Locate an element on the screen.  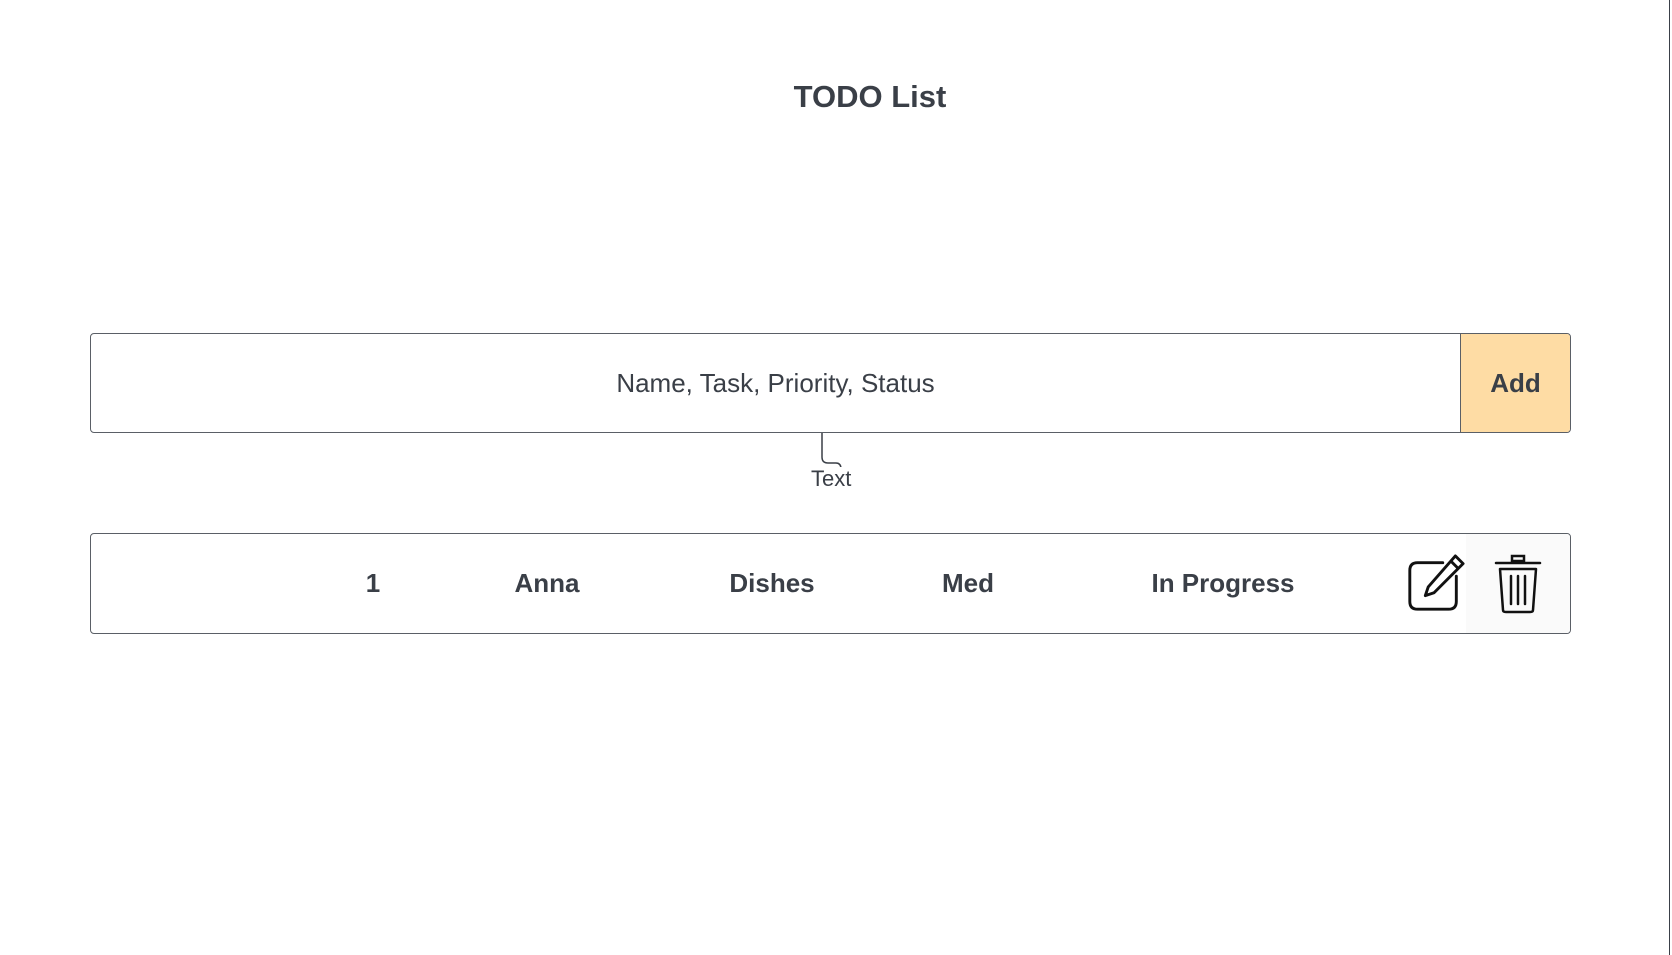
new-task-input is located at coordinates (775, 383).